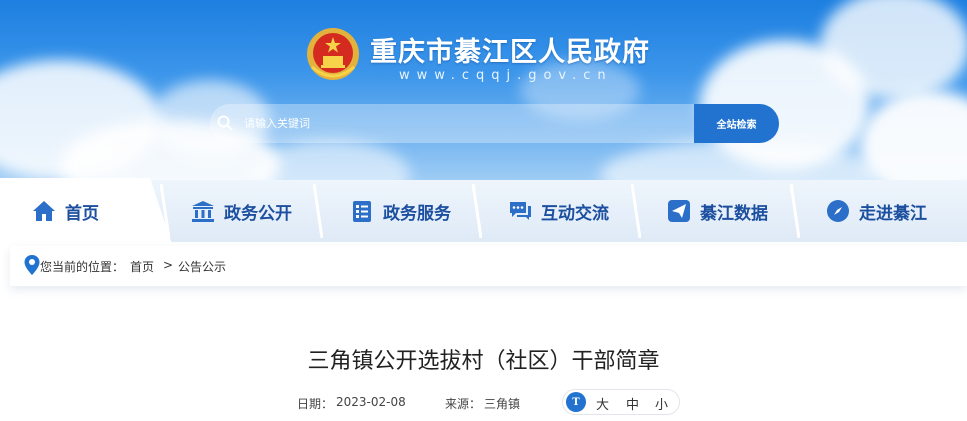 This screenshot has height=421, width=967. Describe the element at coordinates (632, 403) in the screenshot. I see `font-size-medium-button: 中` at that location.